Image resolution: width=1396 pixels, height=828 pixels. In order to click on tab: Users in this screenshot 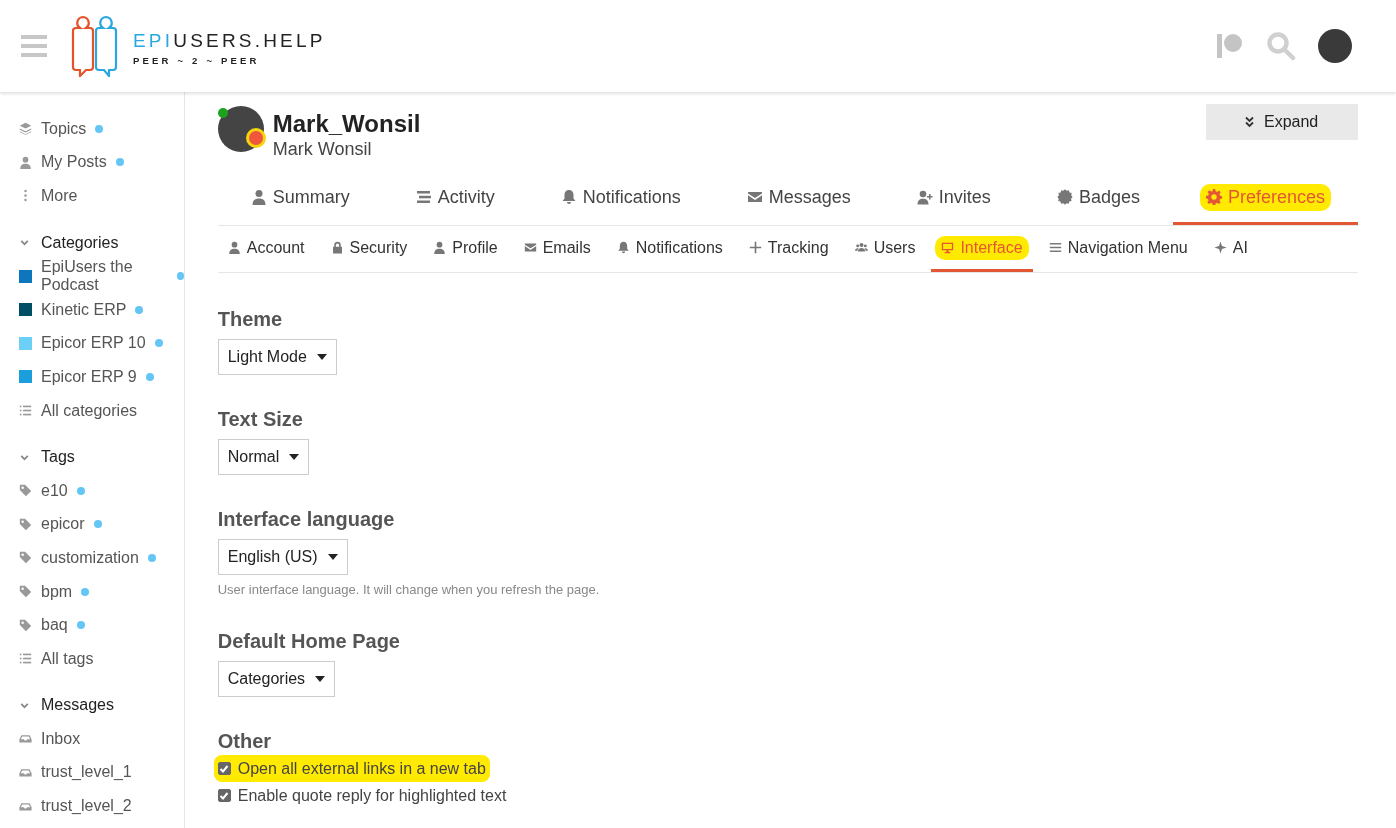, I will do `click(885, 249)`.